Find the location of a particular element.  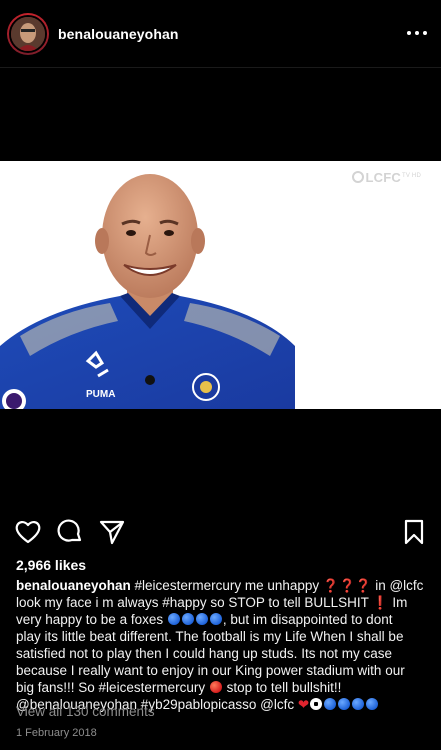

caption-line-1b: in @lcfc is located at coordinates (397, 585).